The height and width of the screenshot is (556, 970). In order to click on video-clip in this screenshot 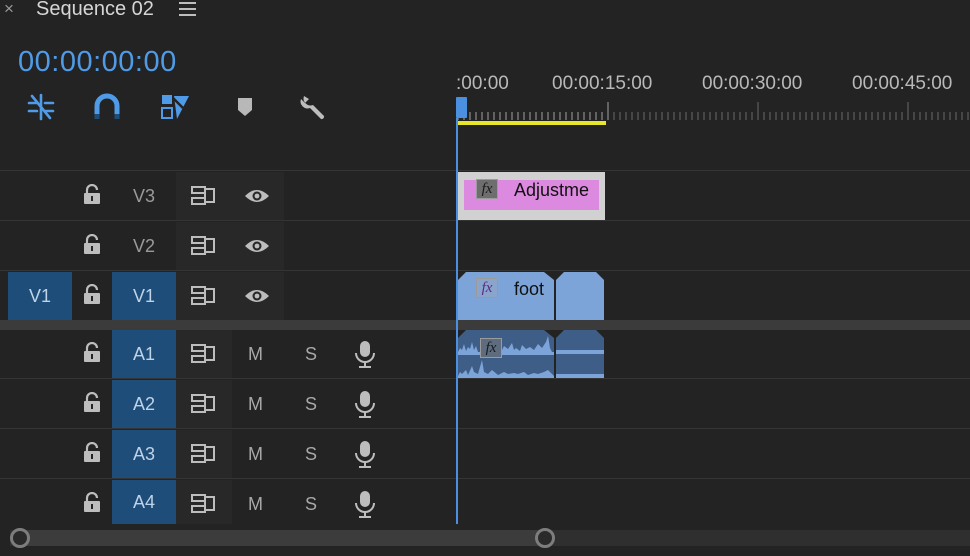, I will do `click(580, 296)`.